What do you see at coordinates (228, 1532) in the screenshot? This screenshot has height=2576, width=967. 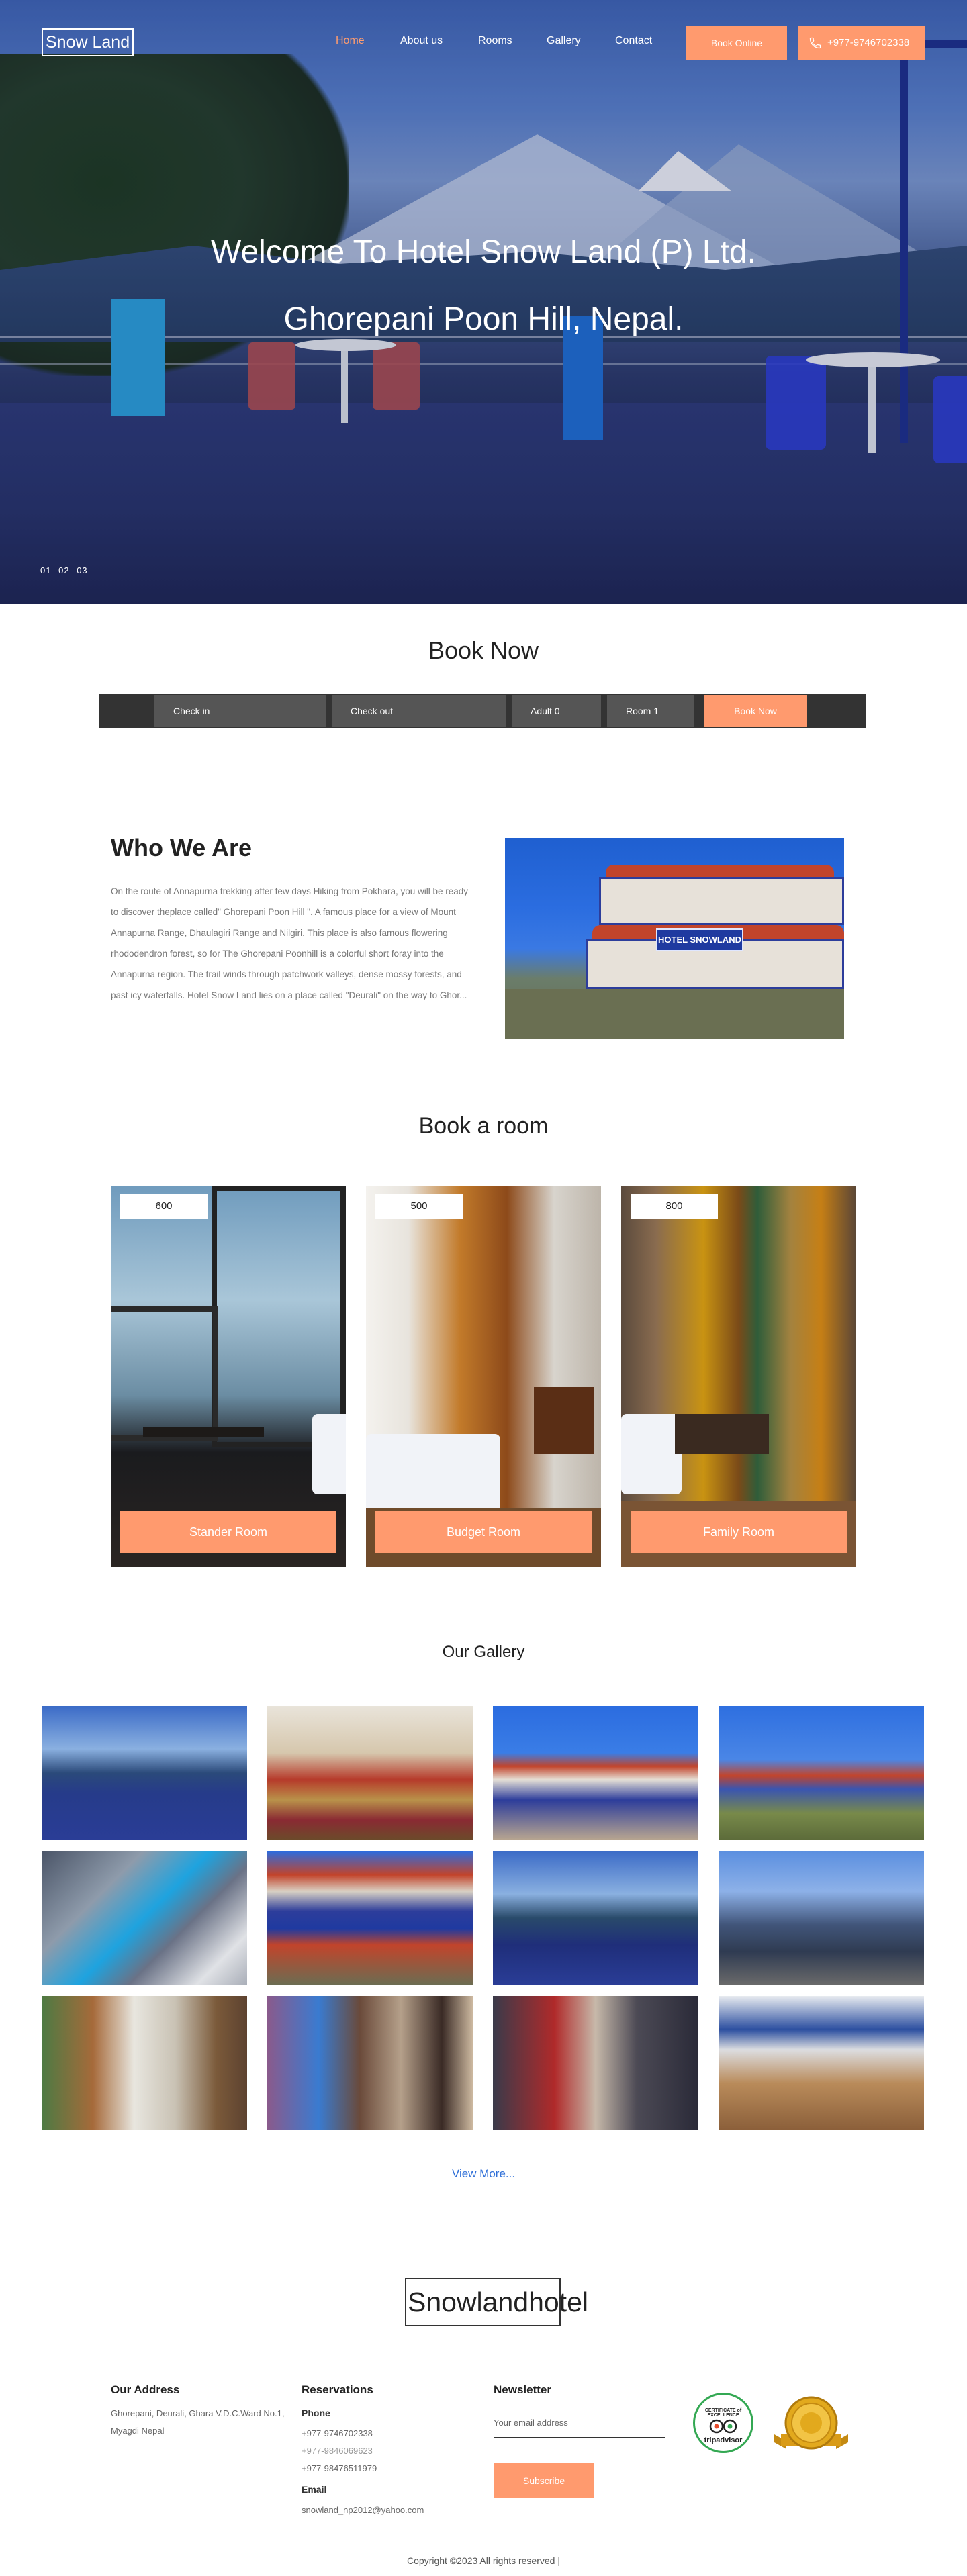 I see `stander-room-button: Stander Room` at bounding box center [228, 1532].